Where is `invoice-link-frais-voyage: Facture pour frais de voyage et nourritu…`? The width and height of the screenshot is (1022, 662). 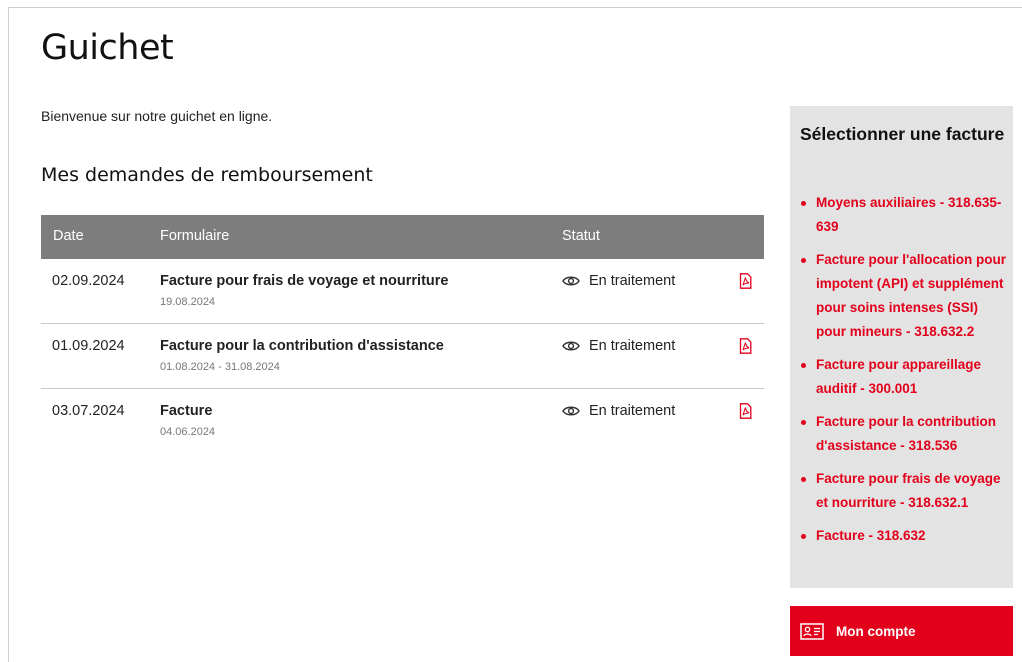 invoice-link-frais-voyage: Facture pour frais de voyage et nourritu… is located at coordinates (905, 491).